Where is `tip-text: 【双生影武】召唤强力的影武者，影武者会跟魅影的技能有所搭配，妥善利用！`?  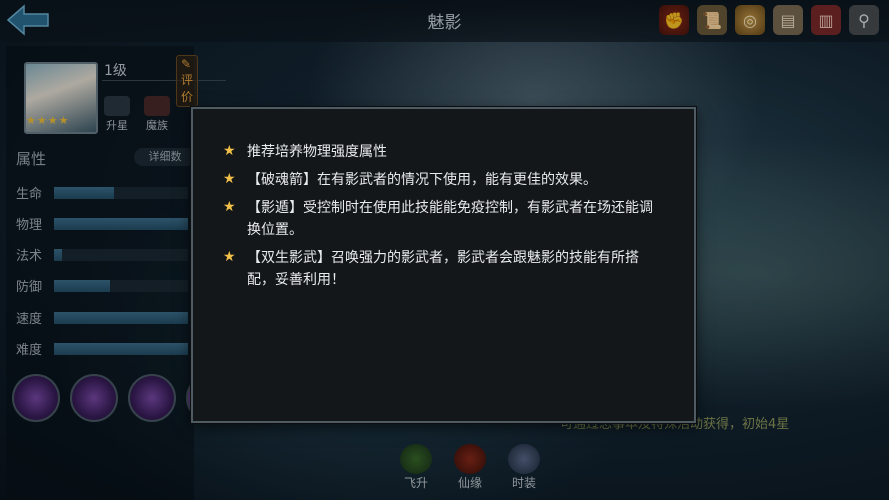 tip-text: 【双生影武】召唤强力的影武者，影武者会跟魅影的技能有所搭配，妥善利用！ is located at coordinates (443, 269).